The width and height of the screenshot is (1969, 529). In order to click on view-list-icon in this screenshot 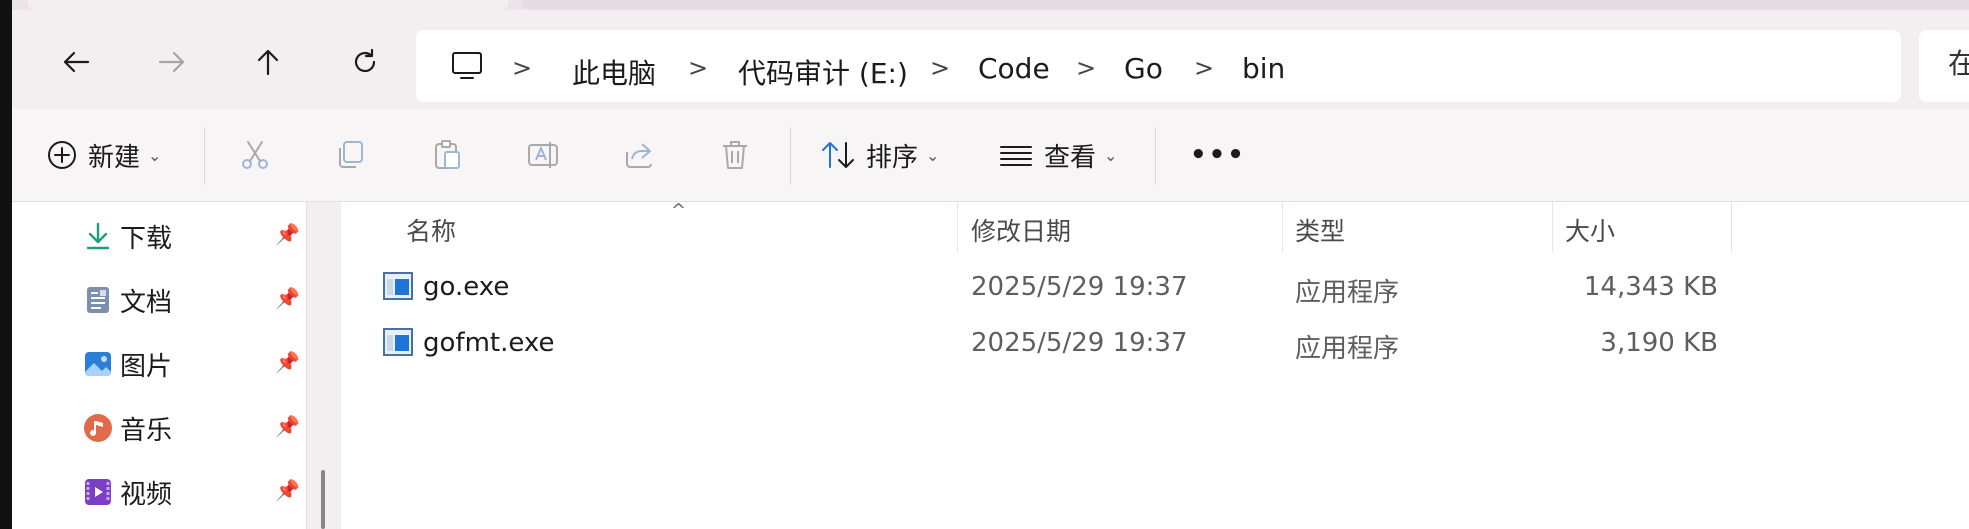, I will do `click(1016, 156)`.